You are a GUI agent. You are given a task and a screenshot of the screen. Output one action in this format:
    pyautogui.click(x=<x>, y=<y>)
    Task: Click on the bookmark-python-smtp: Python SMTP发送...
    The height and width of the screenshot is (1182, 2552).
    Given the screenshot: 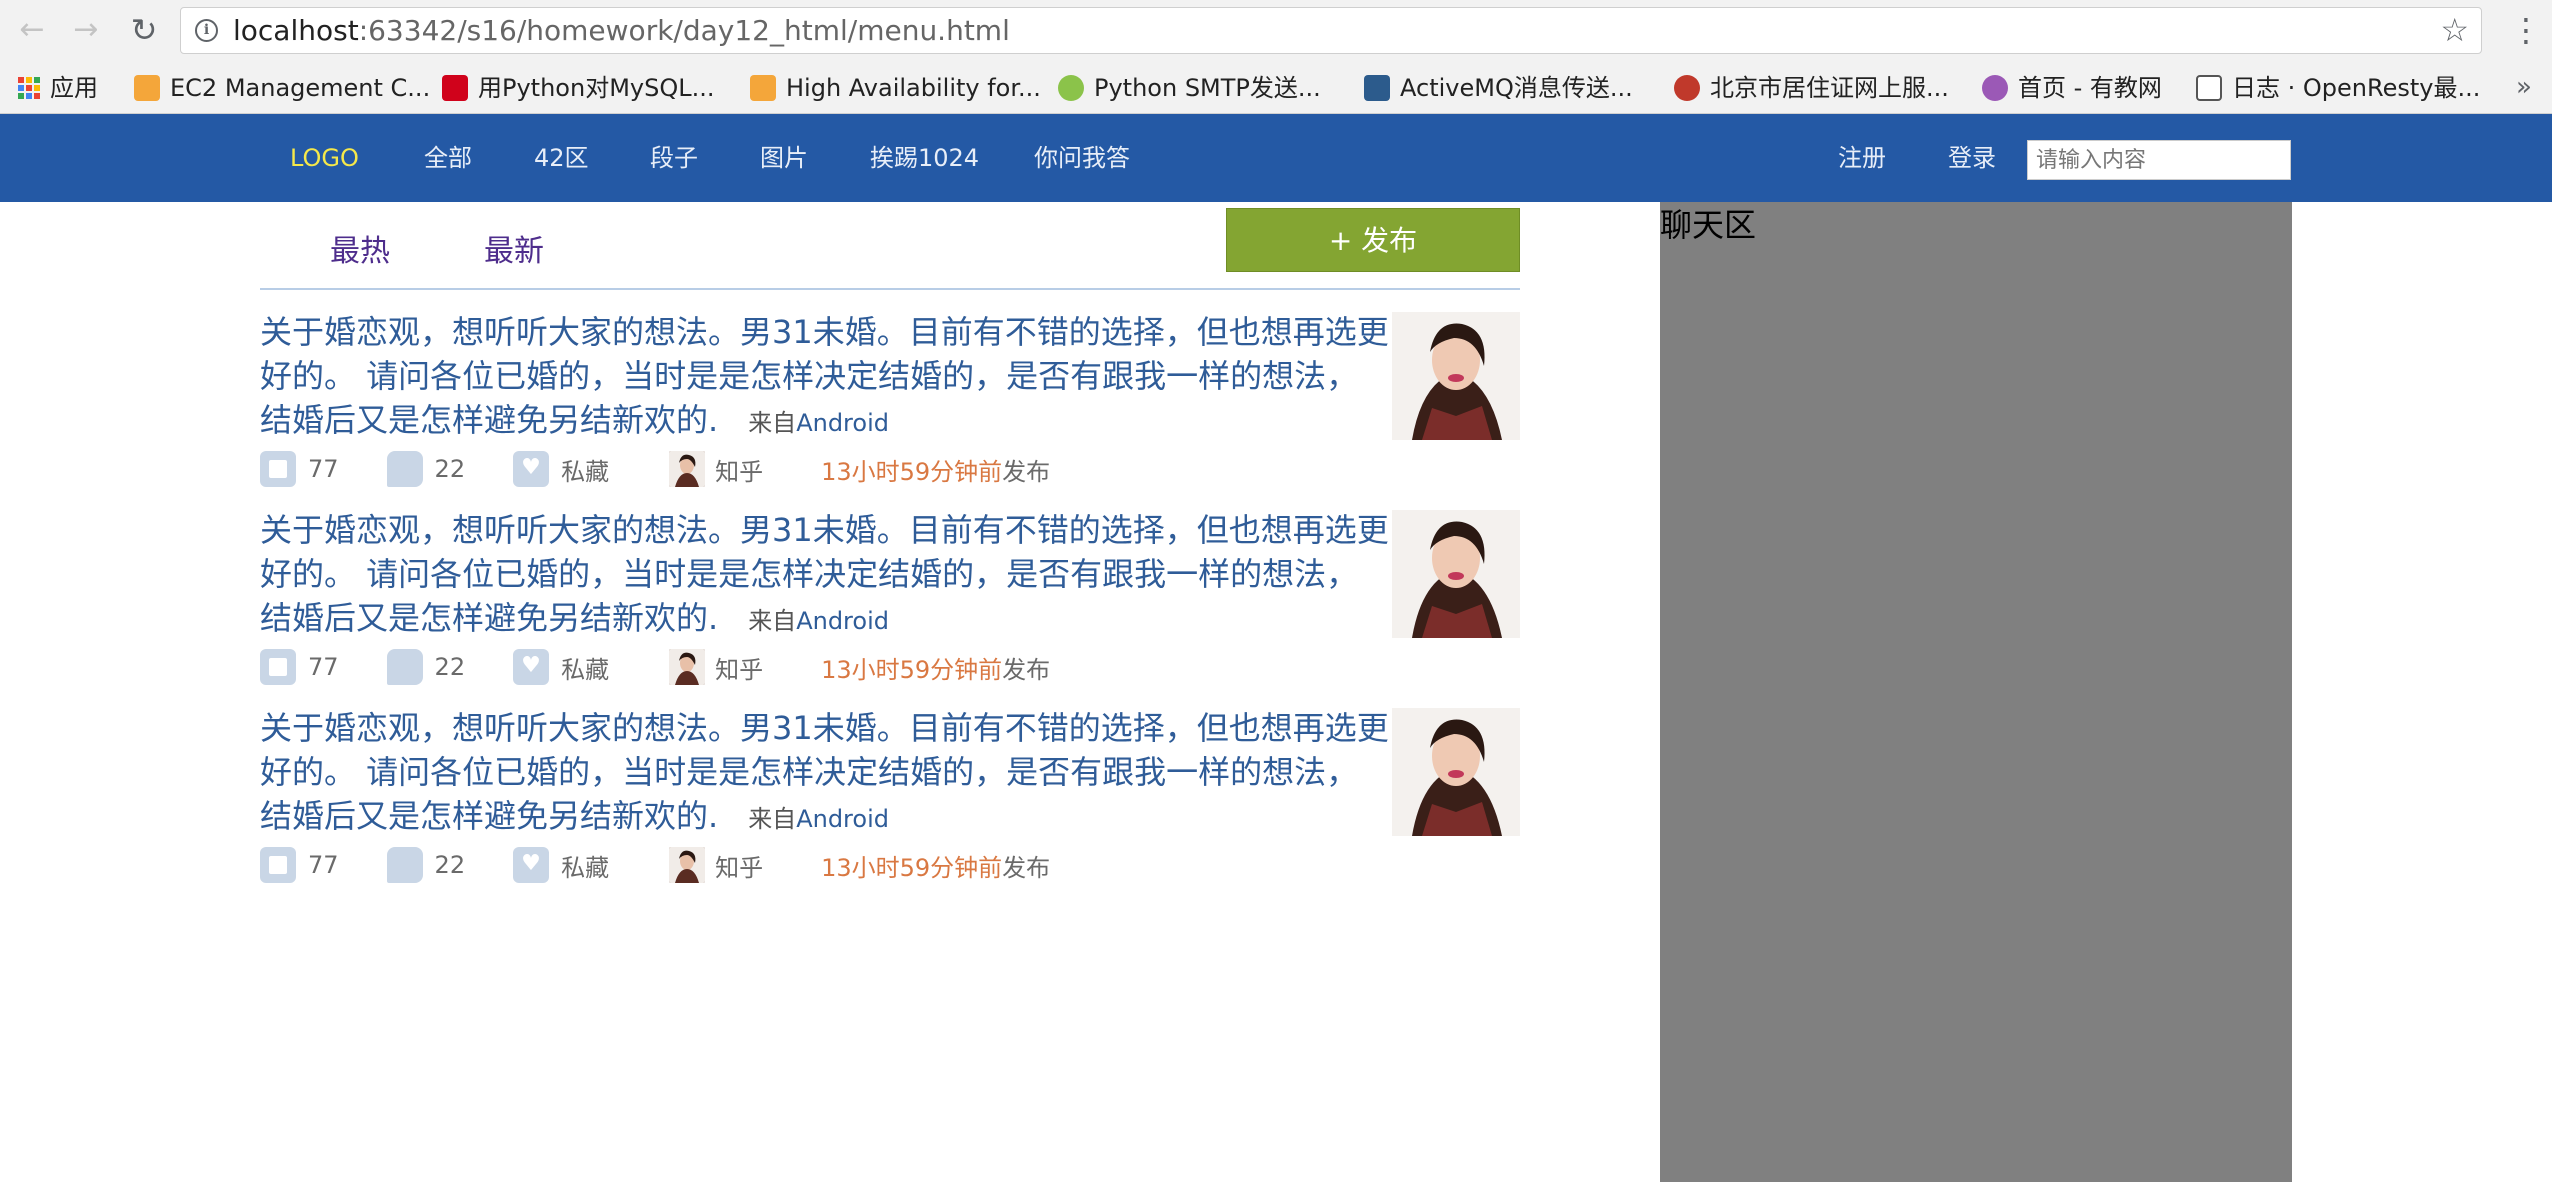 What is the action you would take?
    pyautogui.click(x=1189, y=88)
    